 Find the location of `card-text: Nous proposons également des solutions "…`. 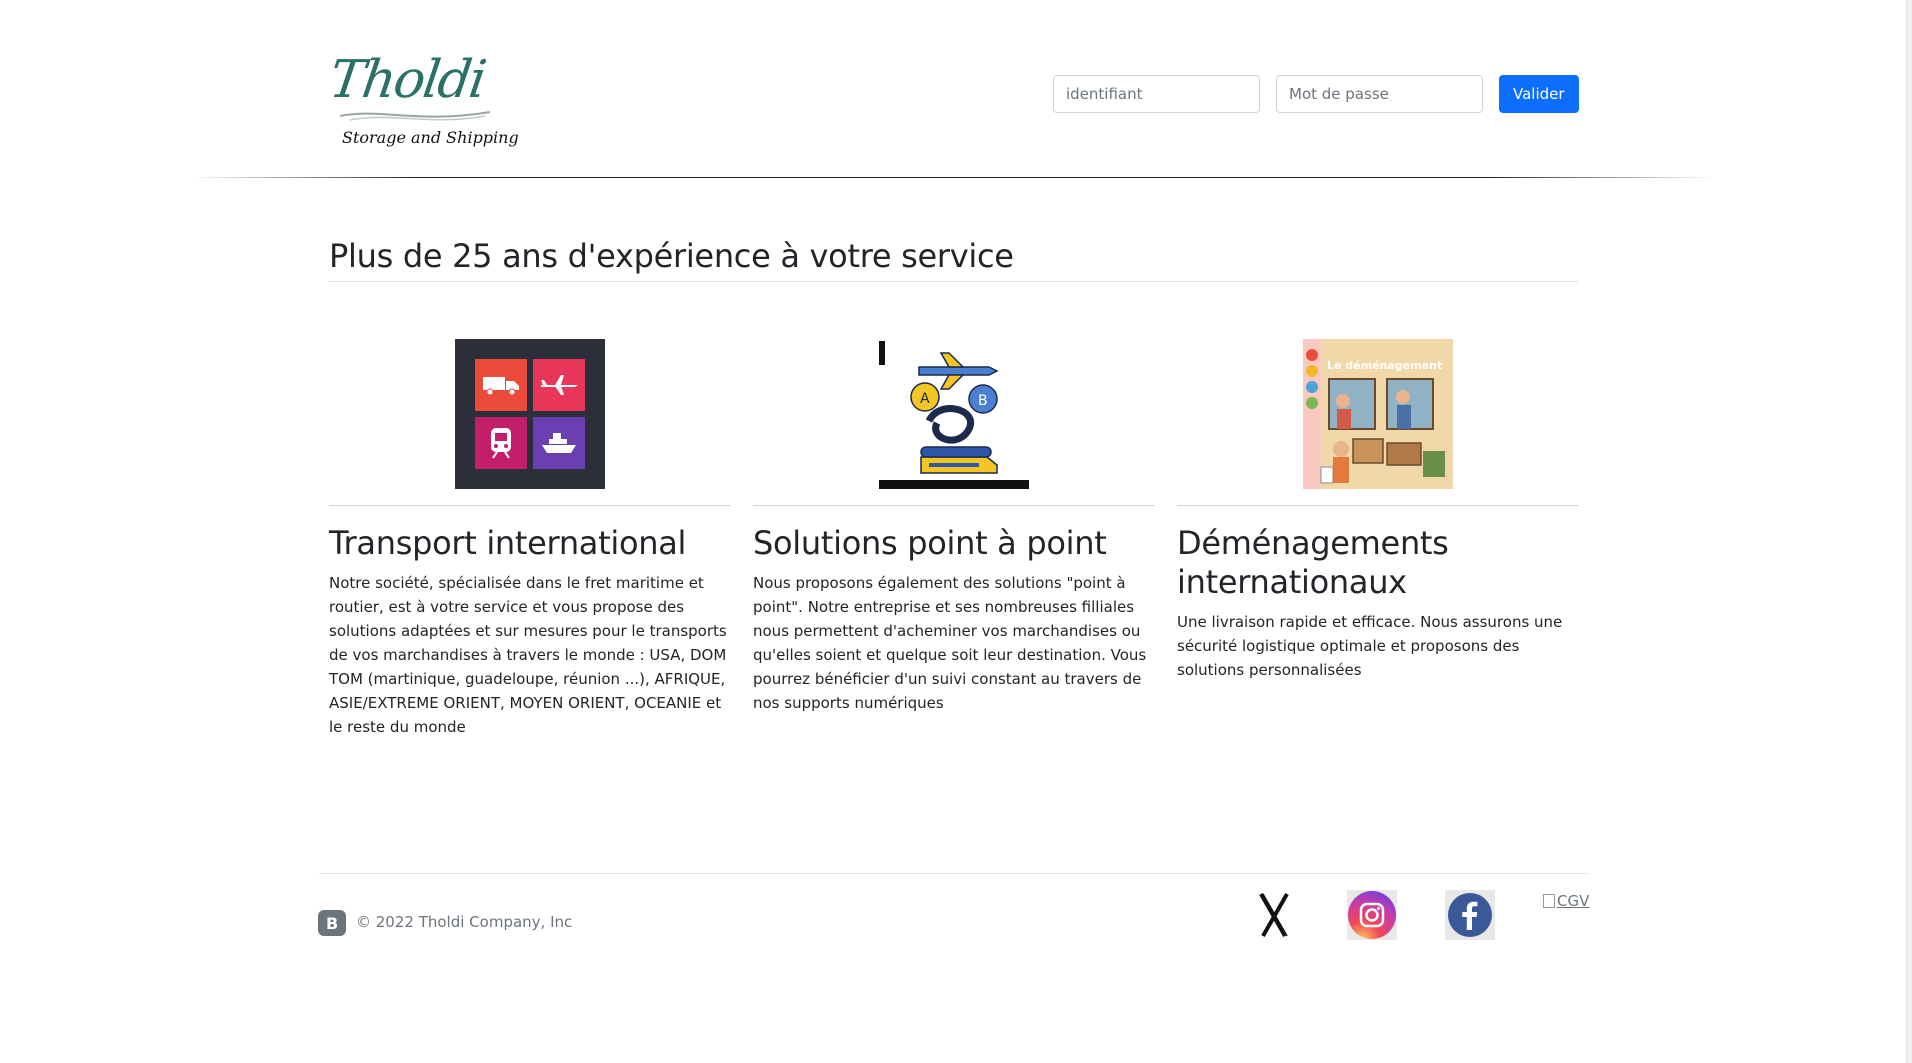

card-text: Nous proposons également des solutions "… is located at coordinates (950, 643).